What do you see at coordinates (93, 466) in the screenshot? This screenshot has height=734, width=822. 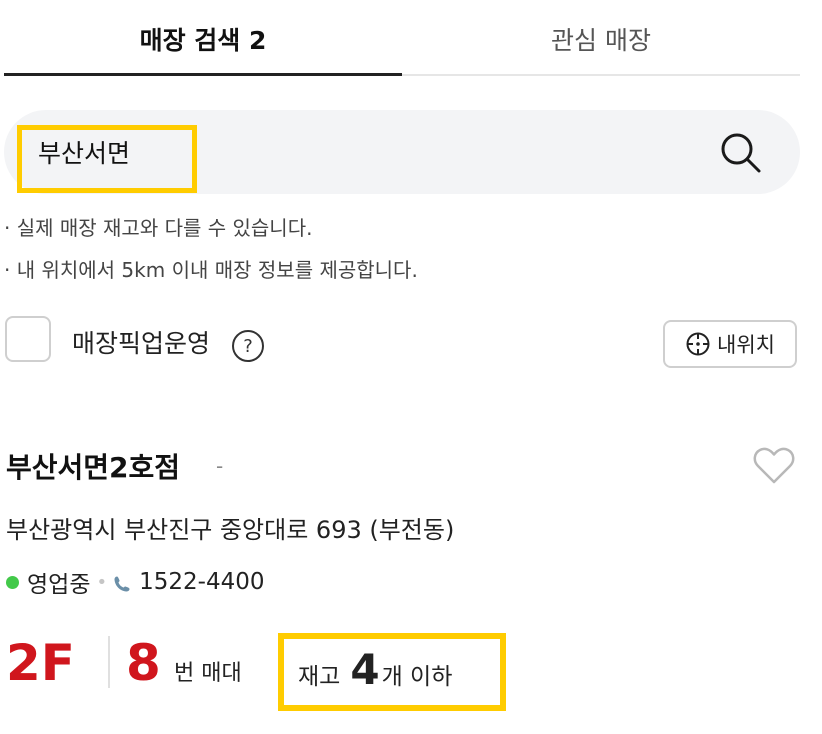 I see `store-name: 부산서면2호점` at bounding box center [93, 466].